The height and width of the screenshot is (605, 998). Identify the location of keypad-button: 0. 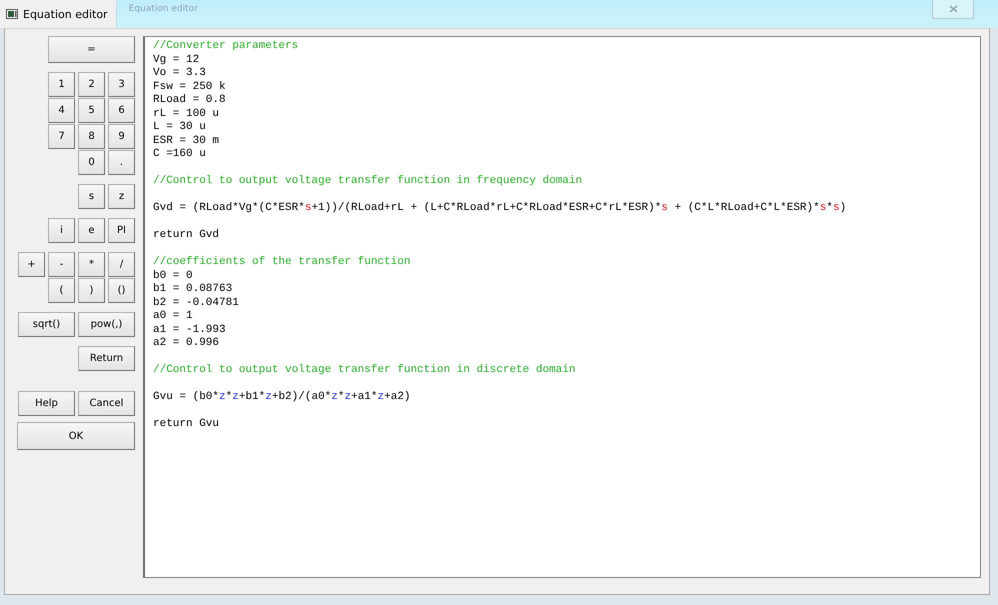
(91, 162).